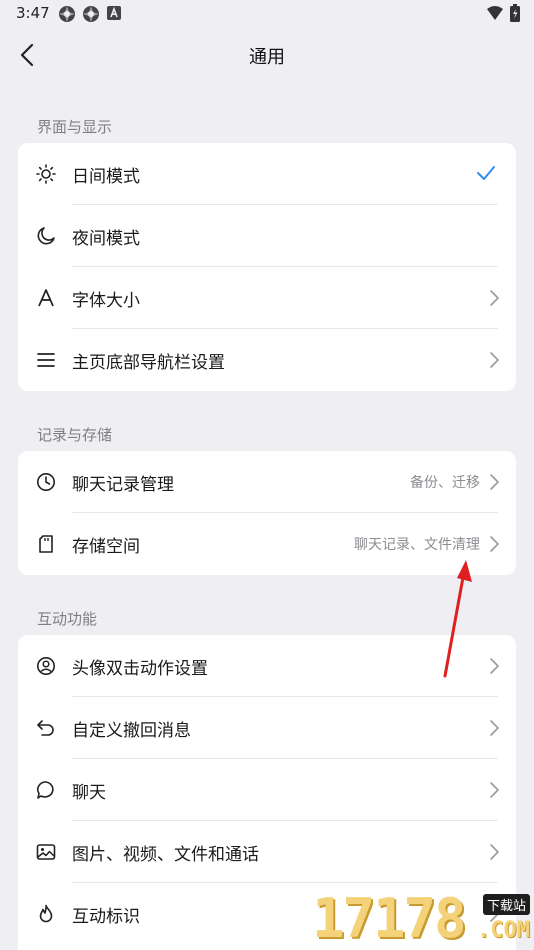  I want to click on row-label: 自定义撤回消息, so click(131, 730).